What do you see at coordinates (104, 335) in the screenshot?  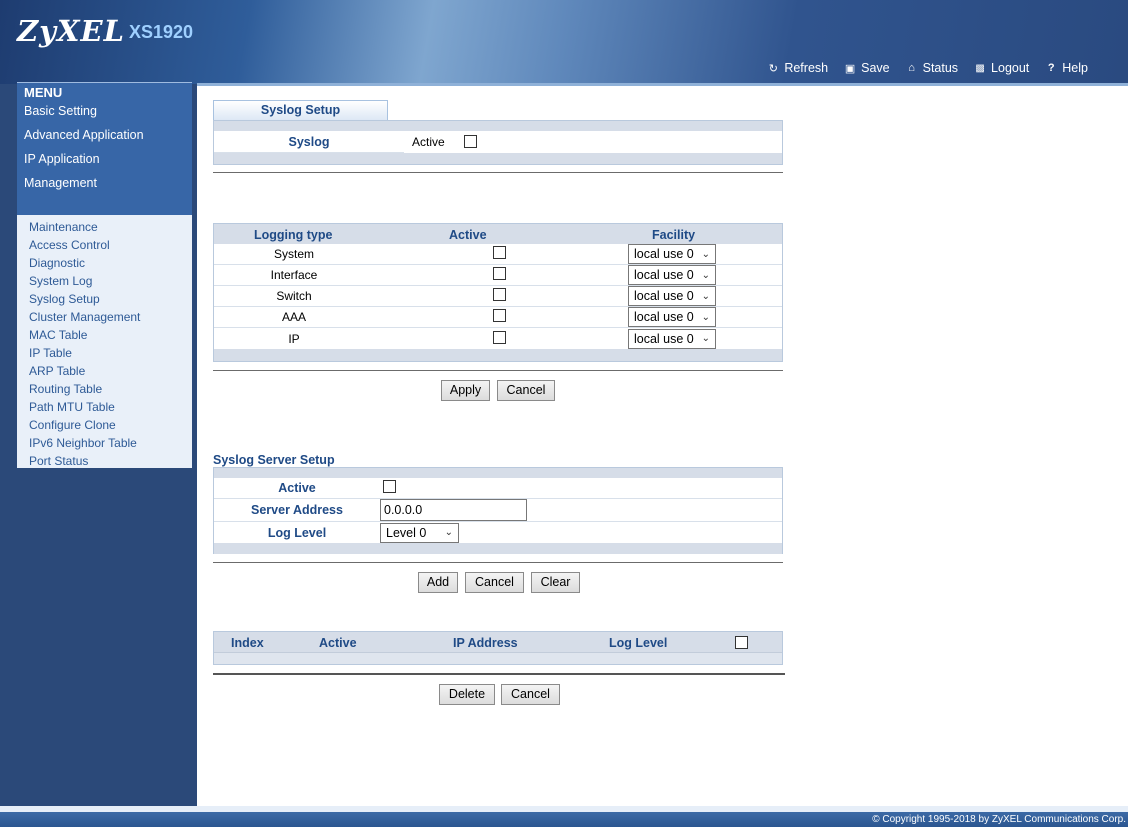 I see `submenu-mac-table: MAC Table` at bounding box center [104, 335].